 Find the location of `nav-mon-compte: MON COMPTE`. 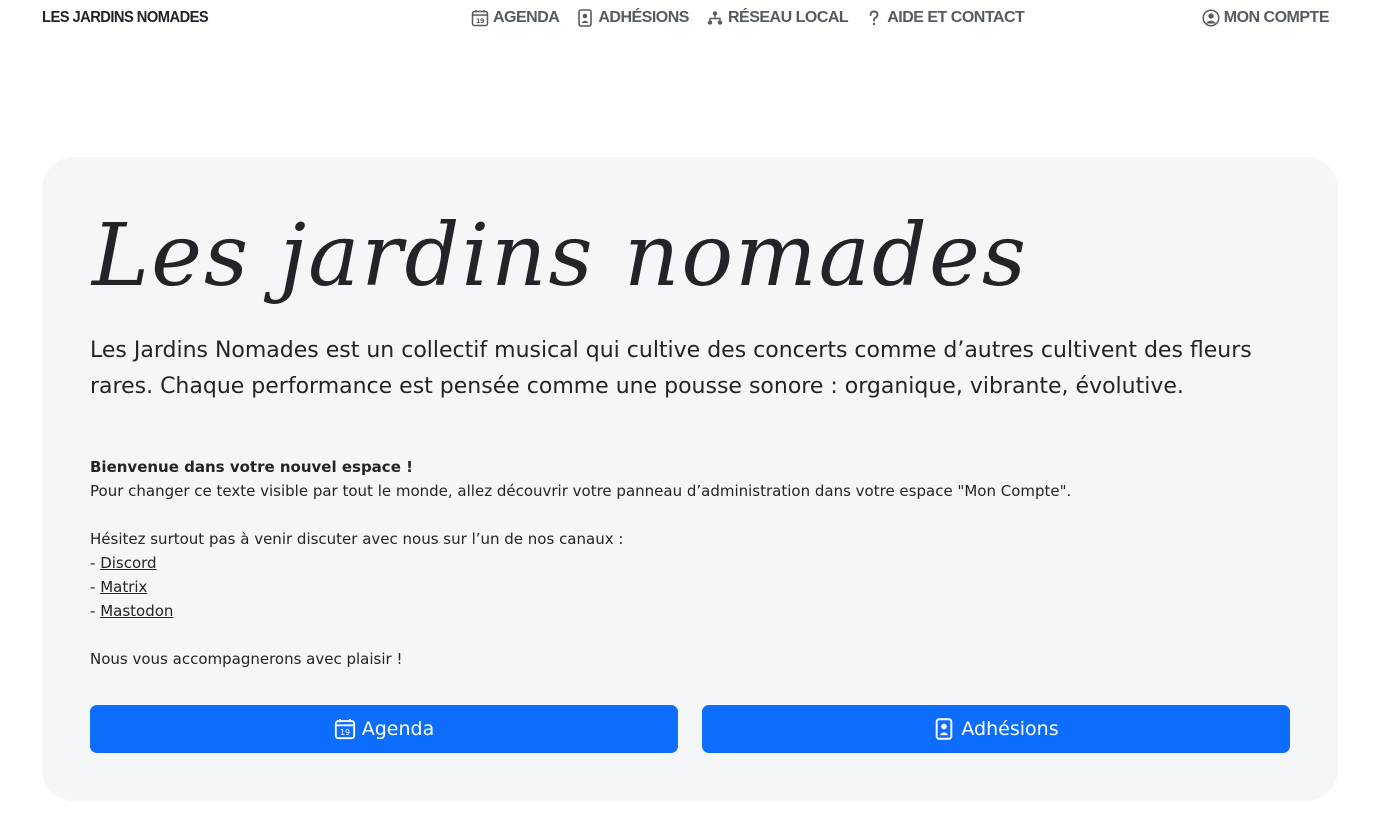

nav-mon-compte: MON COMPTE is located at coordinates (1266, 18).